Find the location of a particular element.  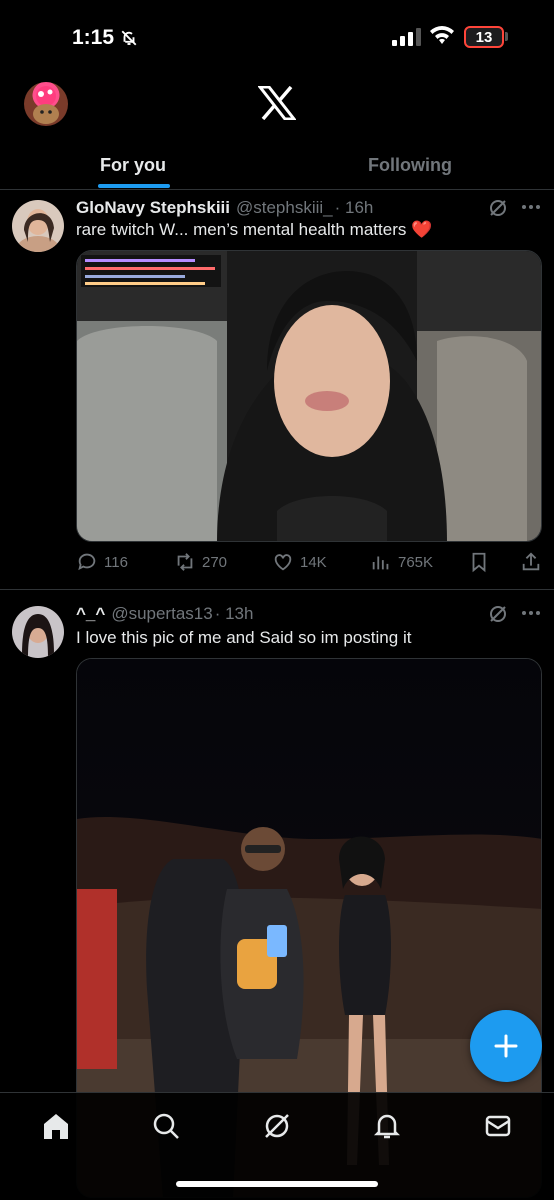

active-tab-indicator is located at coordinates (134, 186).